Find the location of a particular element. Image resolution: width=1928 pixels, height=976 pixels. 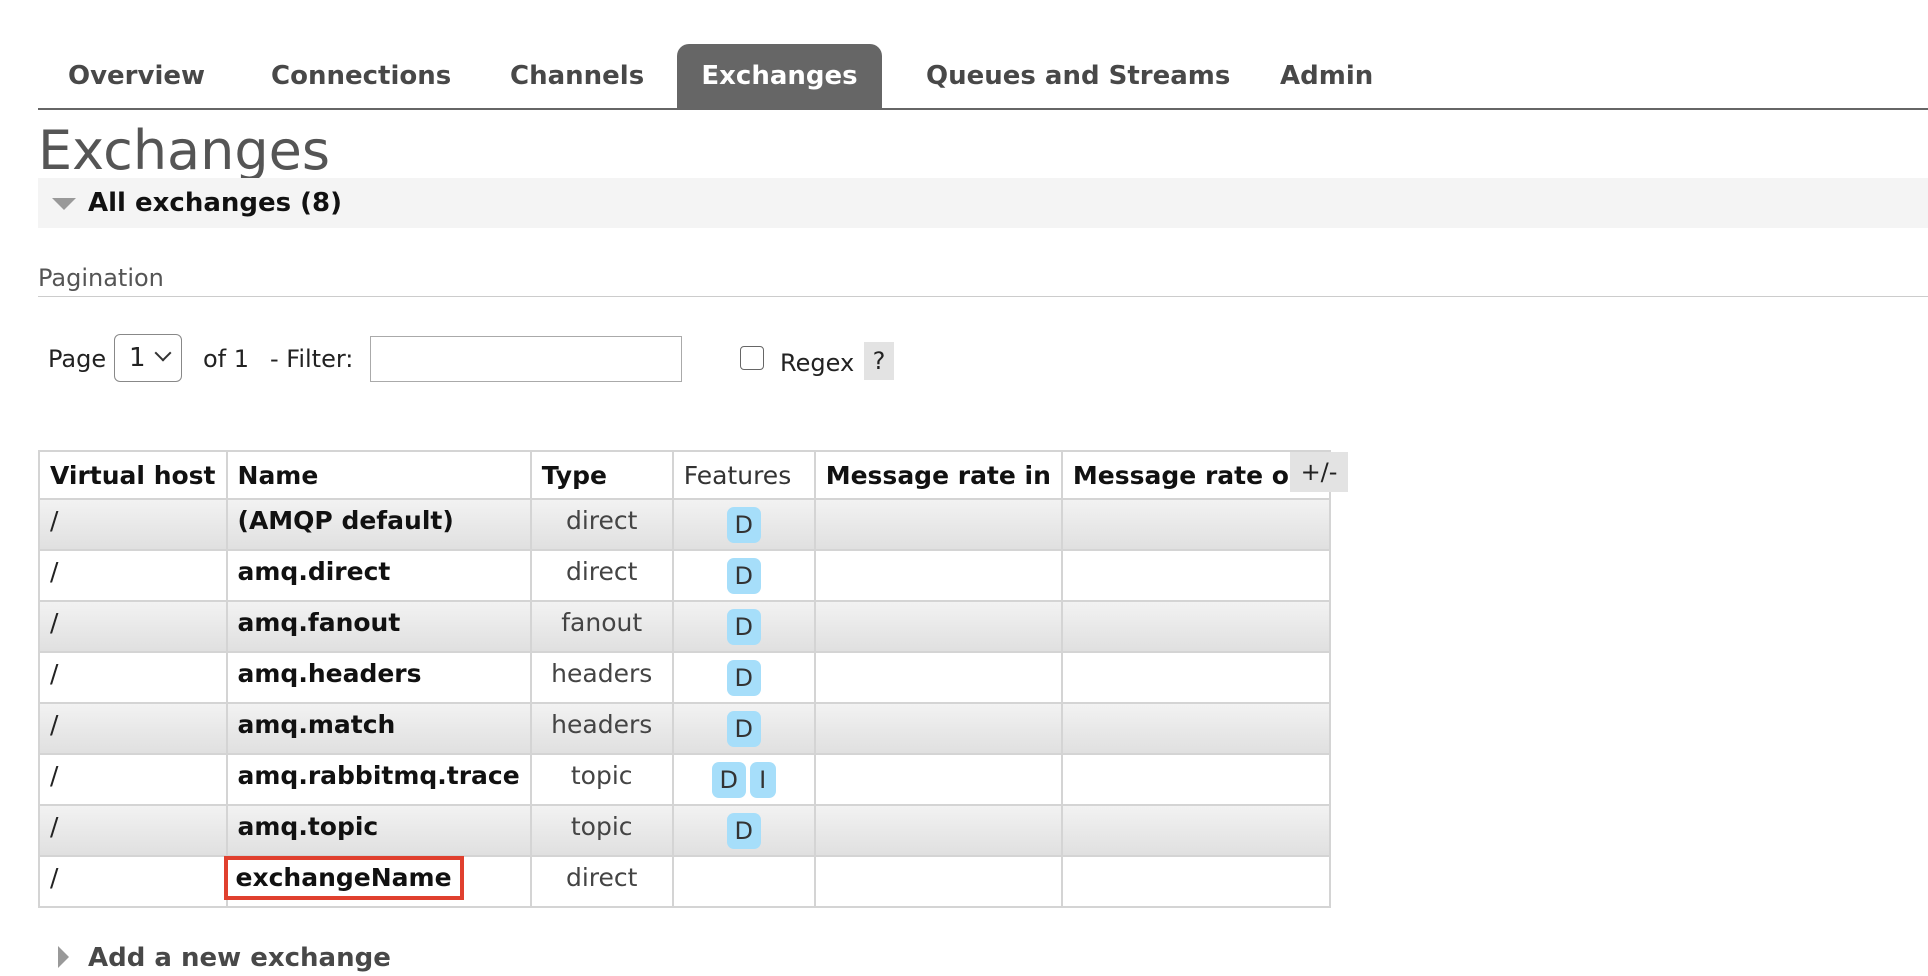

regex-label: Regex is located at coordinates (817, 363).